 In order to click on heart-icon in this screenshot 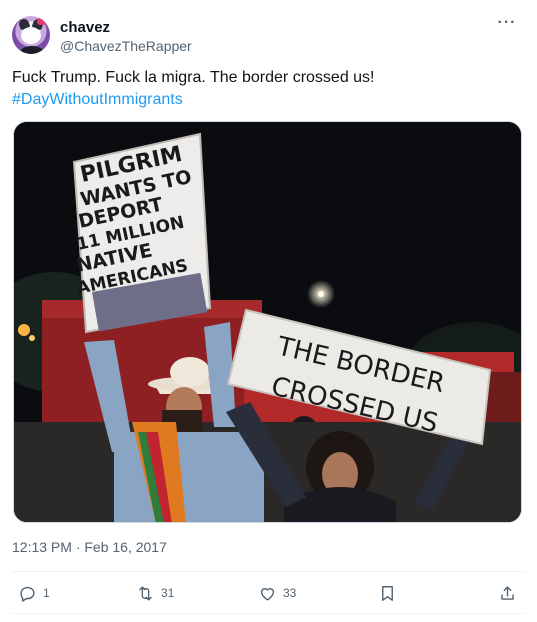, I will do `click(267, 594)`.